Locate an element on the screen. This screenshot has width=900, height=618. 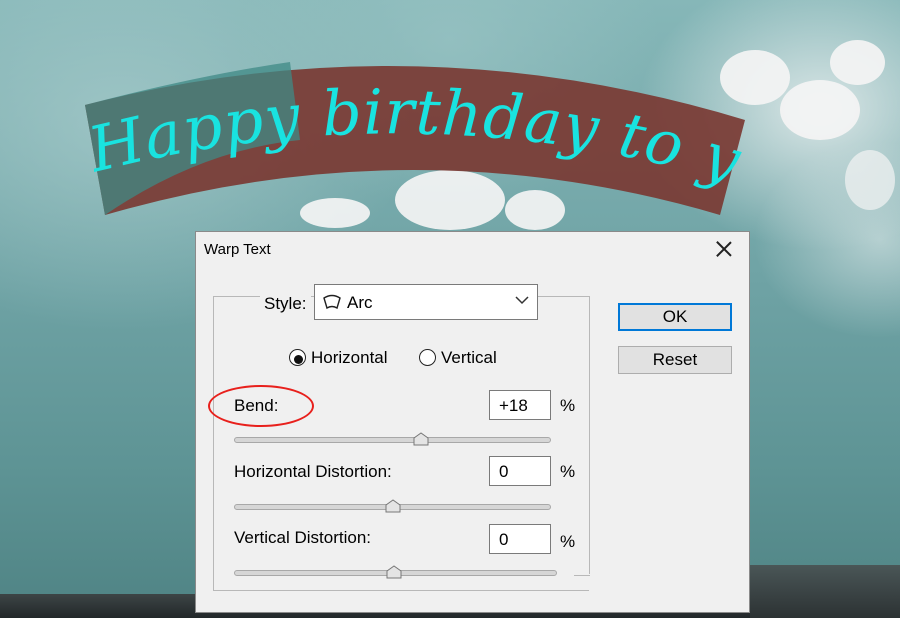
style-dropdown: Arc is located at coordinates (426, 302).